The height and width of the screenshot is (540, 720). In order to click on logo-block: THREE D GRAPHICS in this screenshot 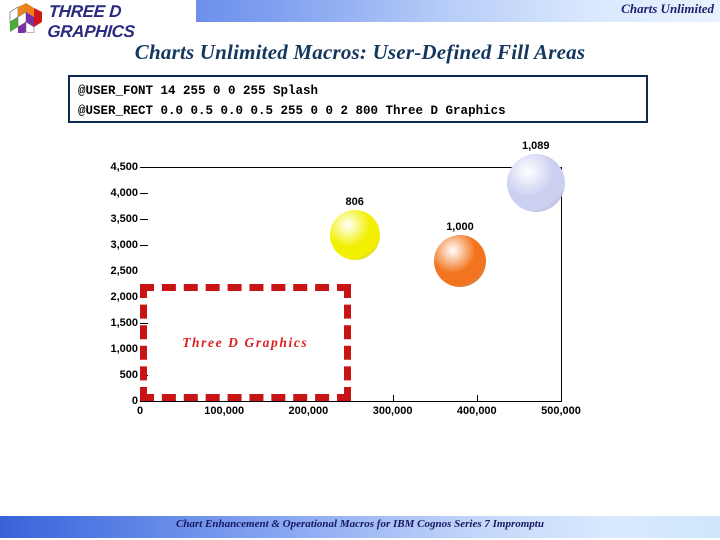, I will do `click(98, 20)`.